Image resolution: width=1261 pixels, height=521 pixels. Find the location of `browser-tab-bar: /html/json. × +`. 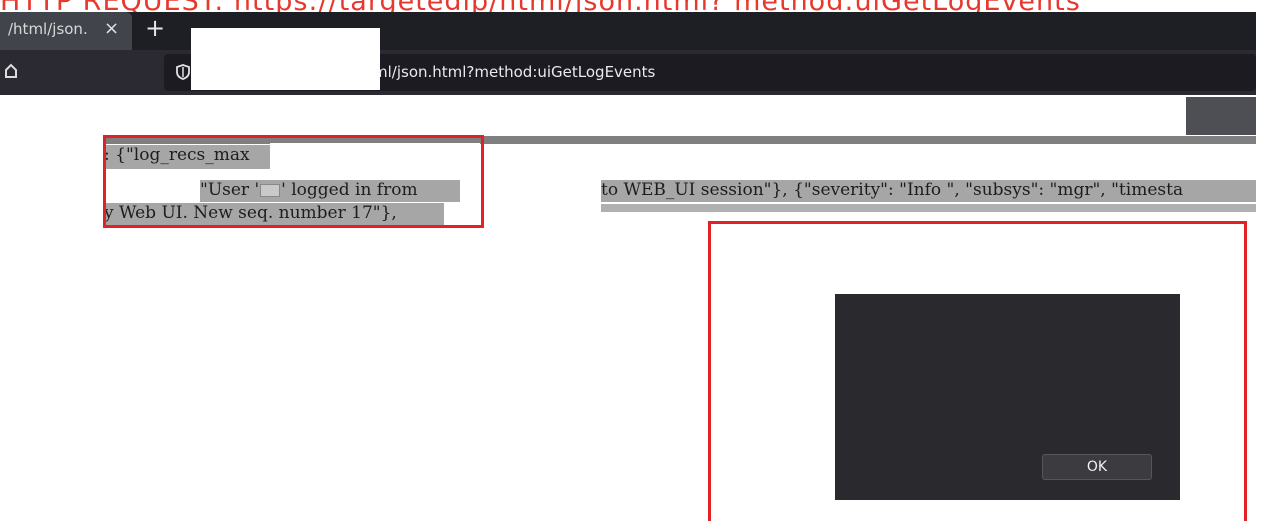

browser-tab-bar: /html/json. × + is located at coordinates (628, 31).